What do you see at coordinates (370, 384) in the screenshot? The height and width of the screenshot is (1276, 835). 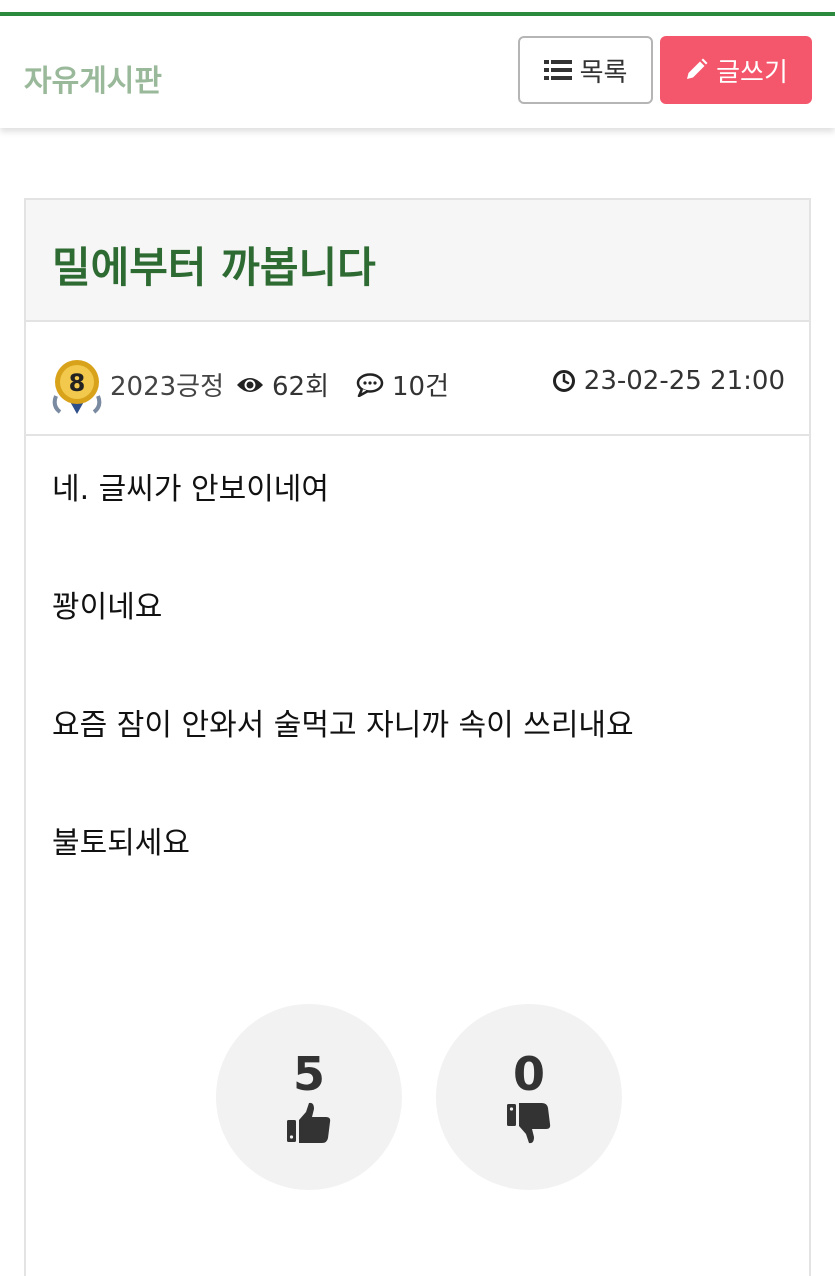 I see `comment-icon` at bounding box center [370, 384].